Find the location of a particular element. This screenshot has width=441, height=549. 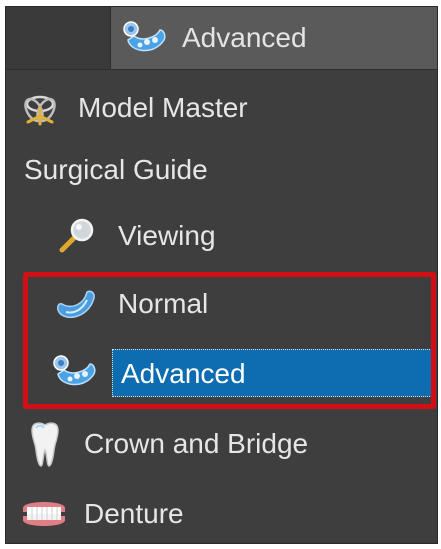

tree-group-surgical-guide: Surgical Guide is located at coordinates (116, 170).